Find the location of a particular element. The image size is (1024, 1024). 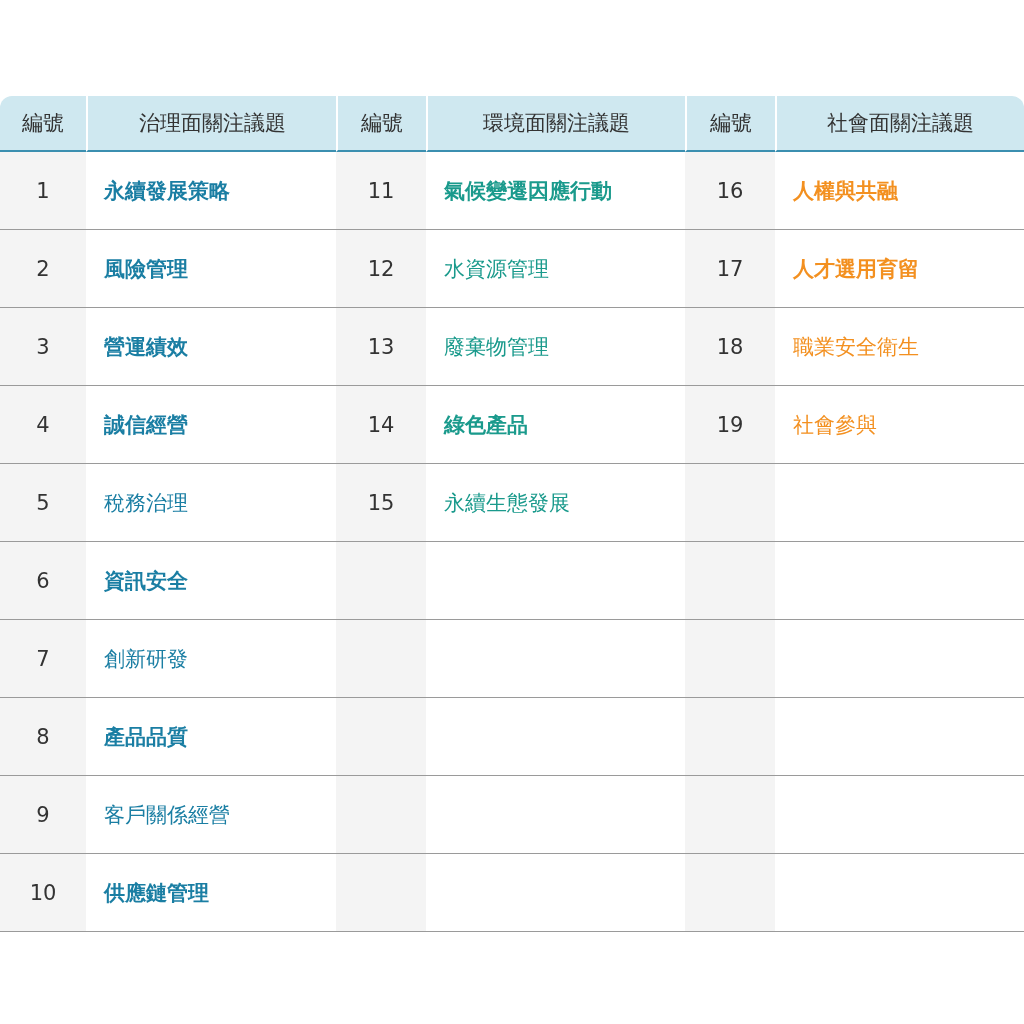

table-cell: 16 is located at coordinates (730, 191).